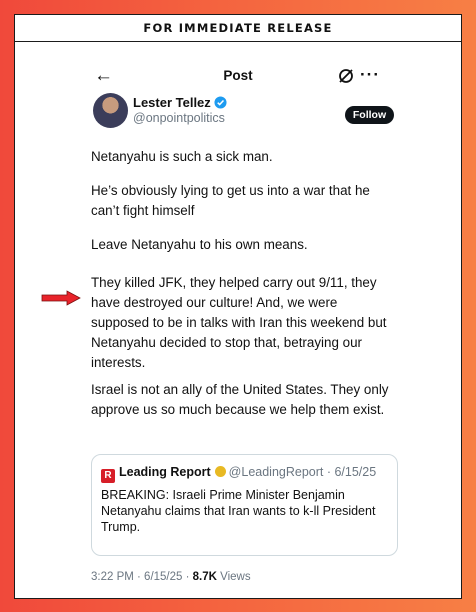  I want to click on post-header: ← Post ···, so click(238, 77).